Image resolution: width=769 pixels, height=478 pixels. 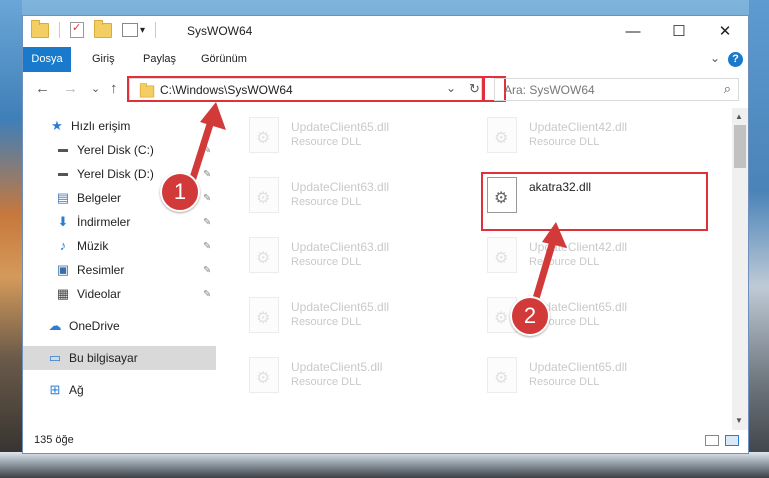 I want to click on sidebar-item-label: OneDrive, so click(x=94, y=326).